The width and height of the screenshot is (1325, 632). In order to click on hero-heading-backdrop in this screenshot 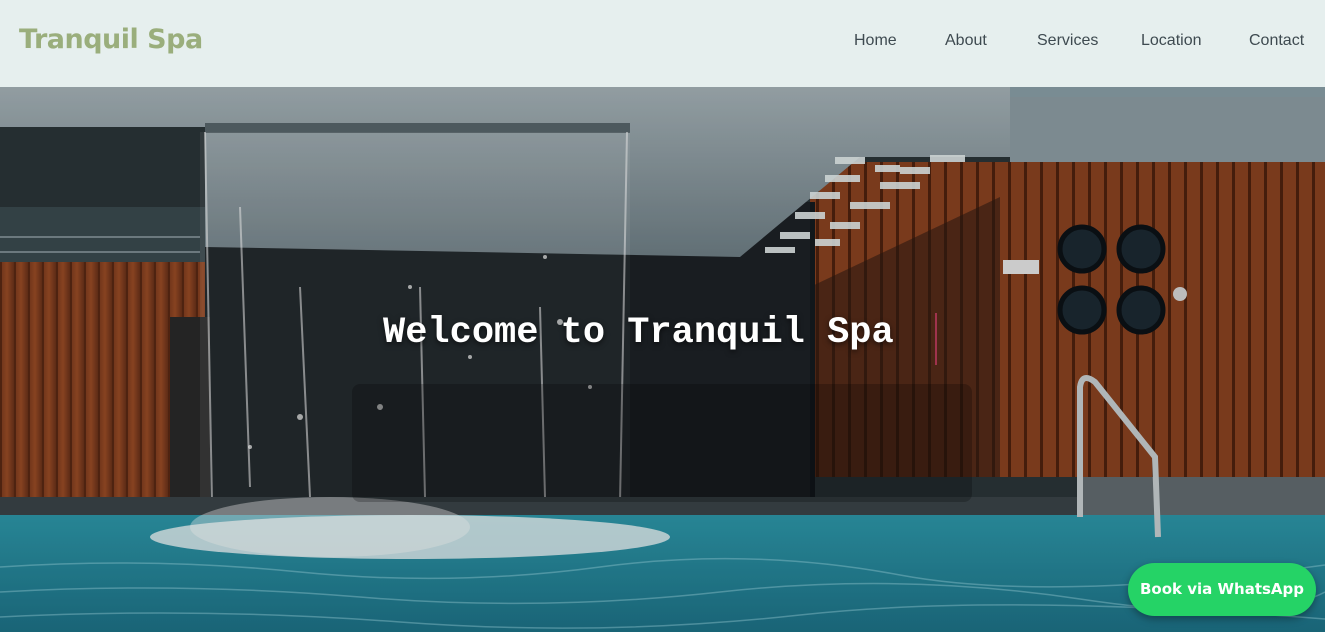, I will do `click(662, 443)`.